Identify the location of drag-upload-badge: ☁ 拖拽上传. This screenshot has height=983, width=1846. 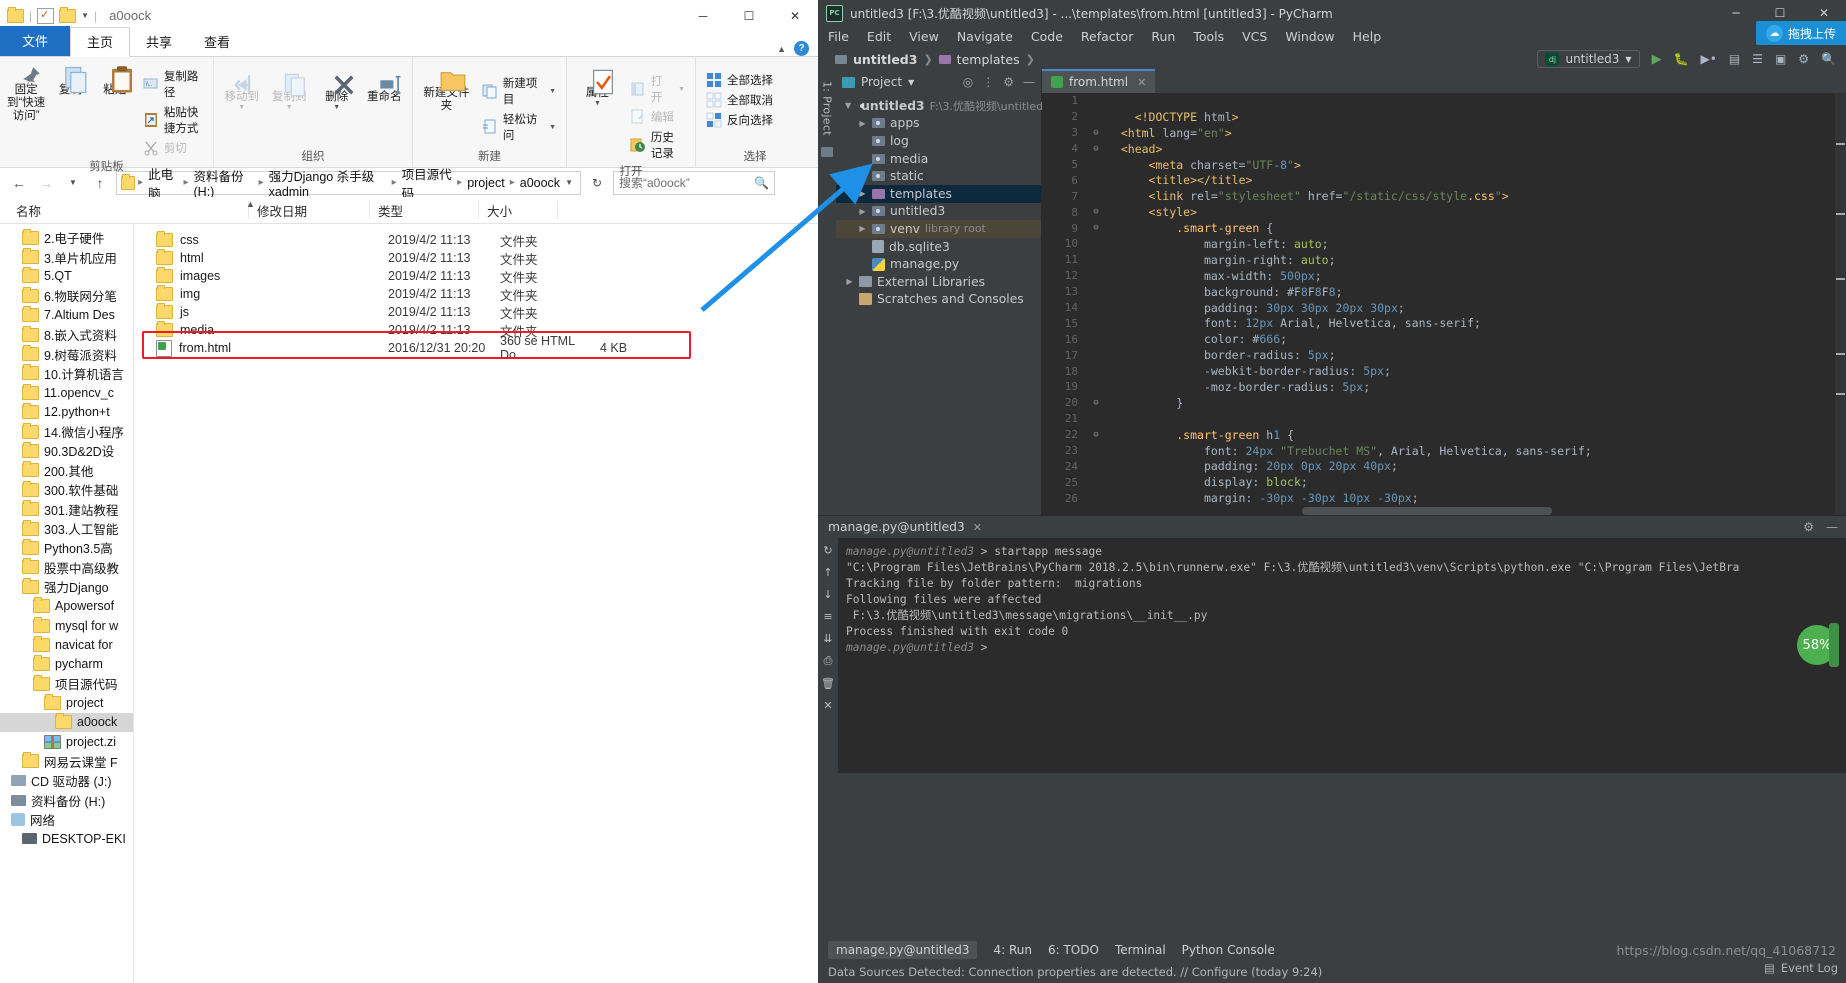
(1800, 33).